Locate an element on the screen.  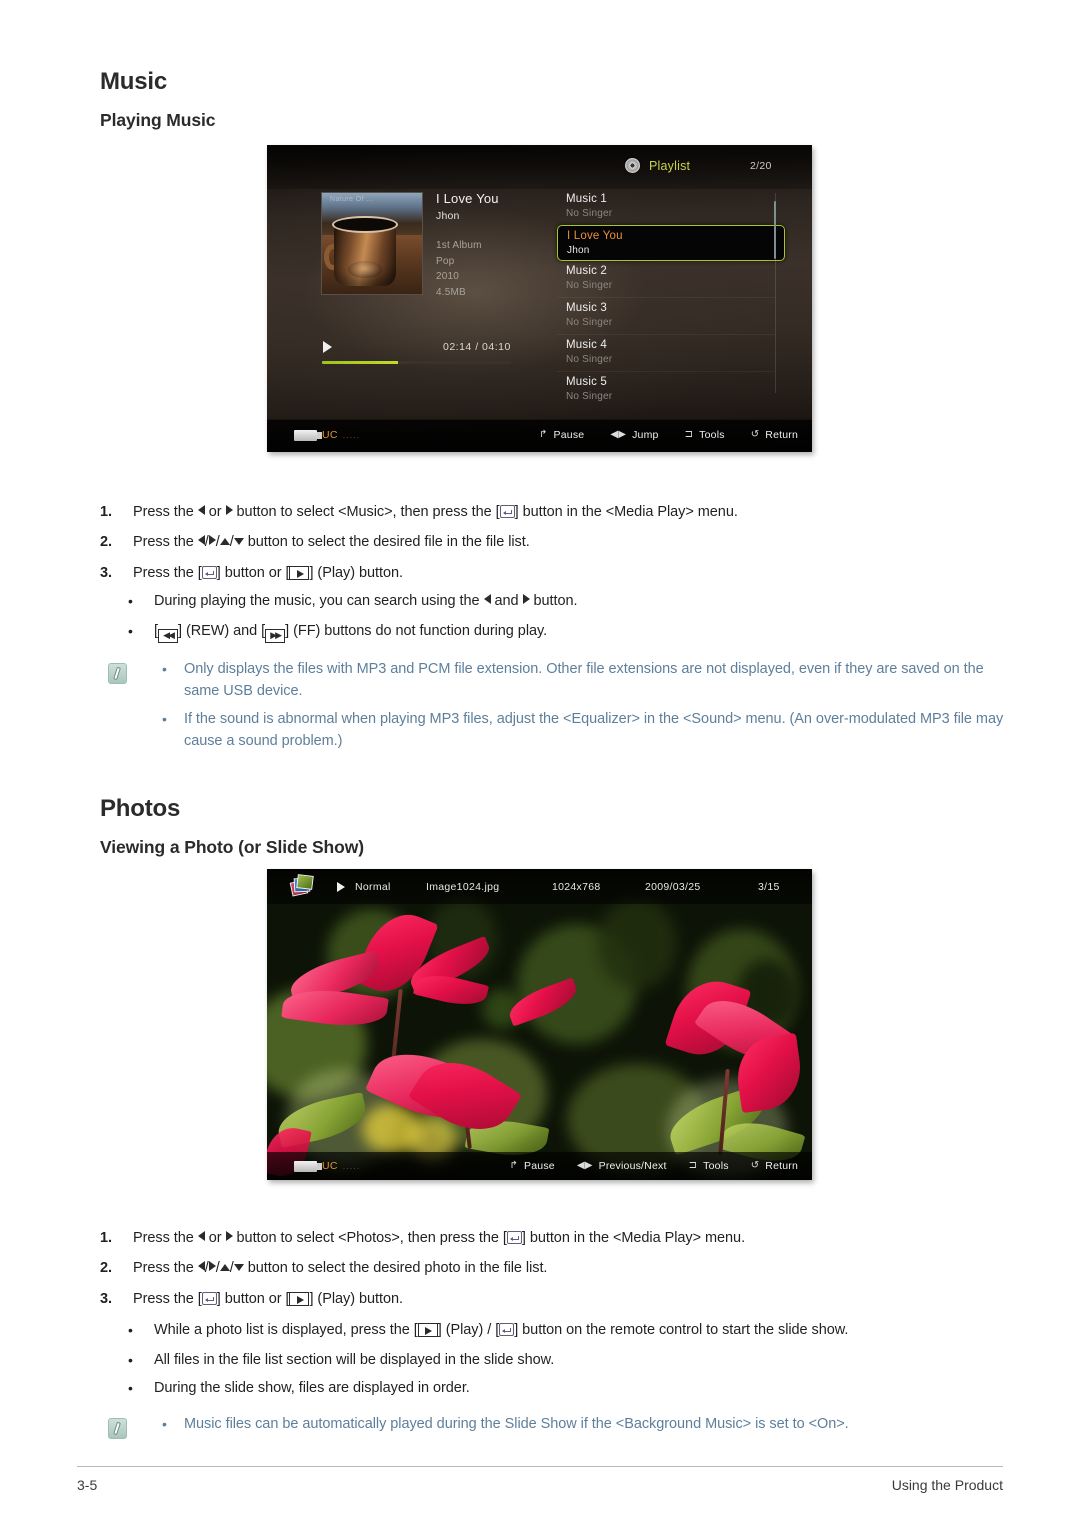
hint-label: Jump is located at coordinates (645, 435).